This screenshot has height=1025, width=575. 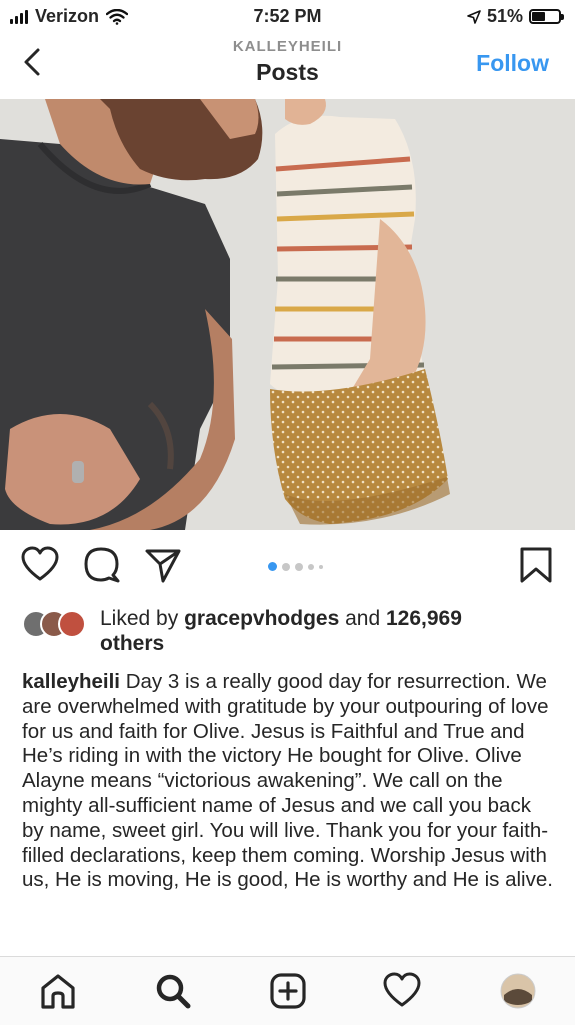 What do you see at coordinates (287, 17) in the screenshot?
I see `status-bar: Verizon 7:52 PM 51%` at bounding box center [287, 17].